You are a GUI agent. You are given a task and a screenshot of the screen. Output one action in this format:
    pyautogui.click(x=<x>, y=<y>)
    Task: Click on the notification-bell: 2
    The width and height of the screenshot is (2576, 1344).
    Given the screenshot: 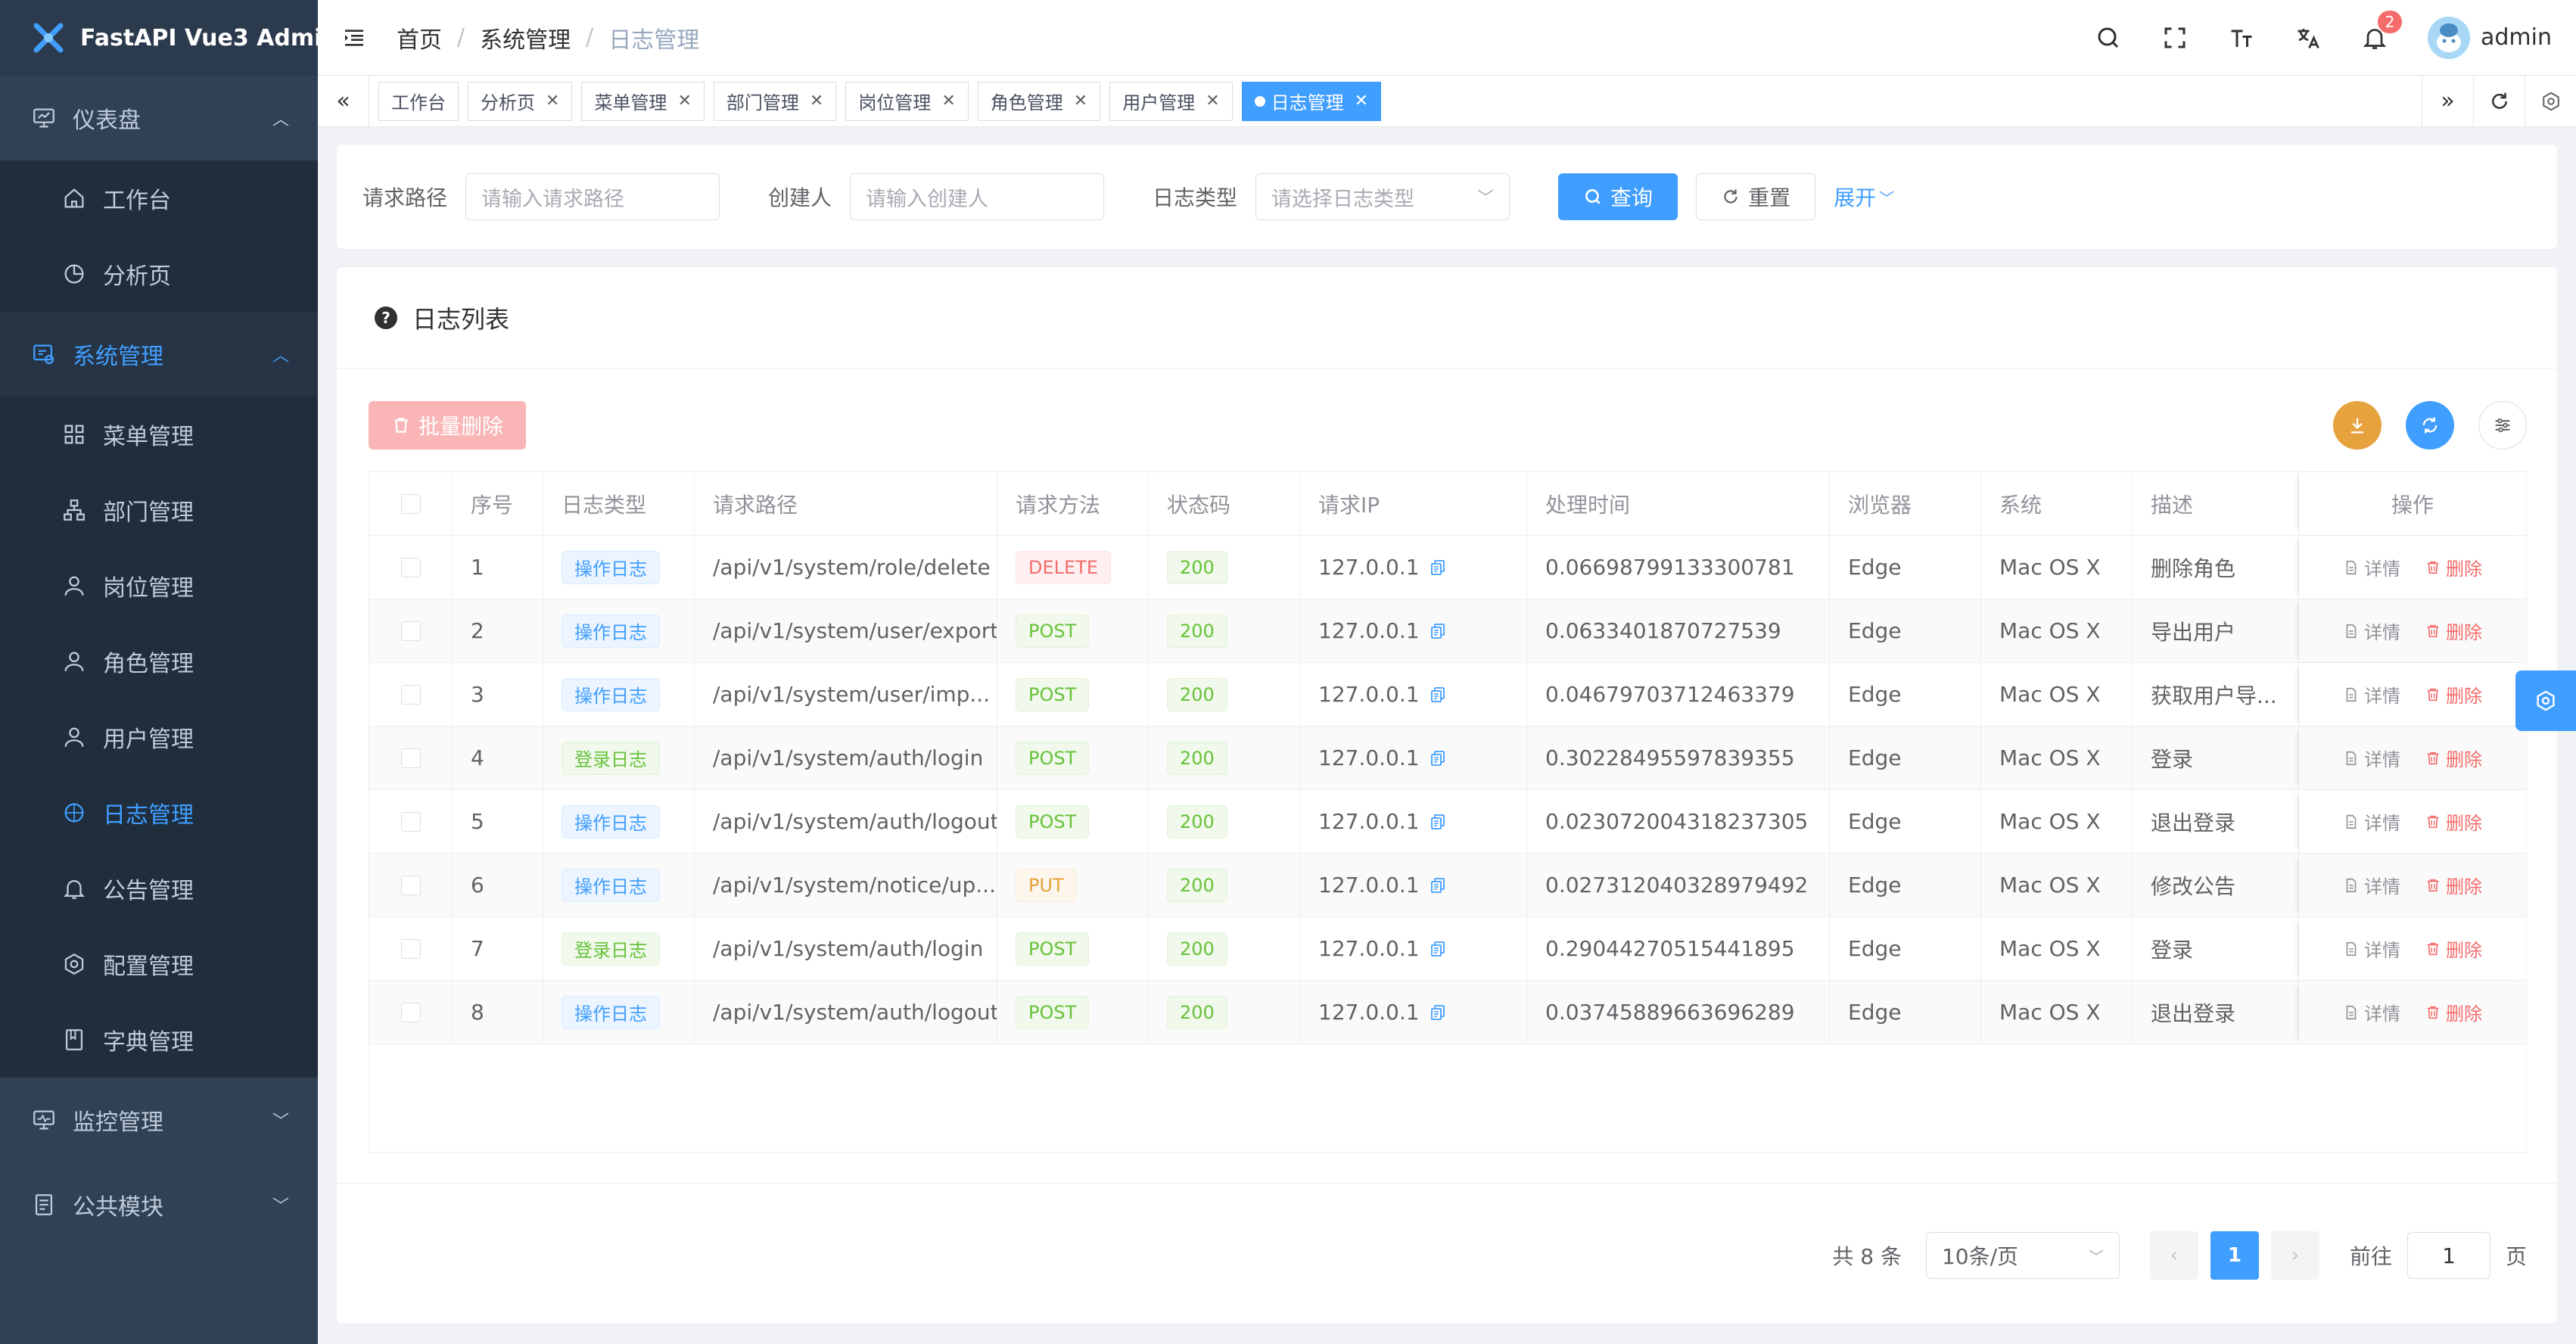 What is the action you would take?
    pyautogui.click(x=2374, y=38)
    